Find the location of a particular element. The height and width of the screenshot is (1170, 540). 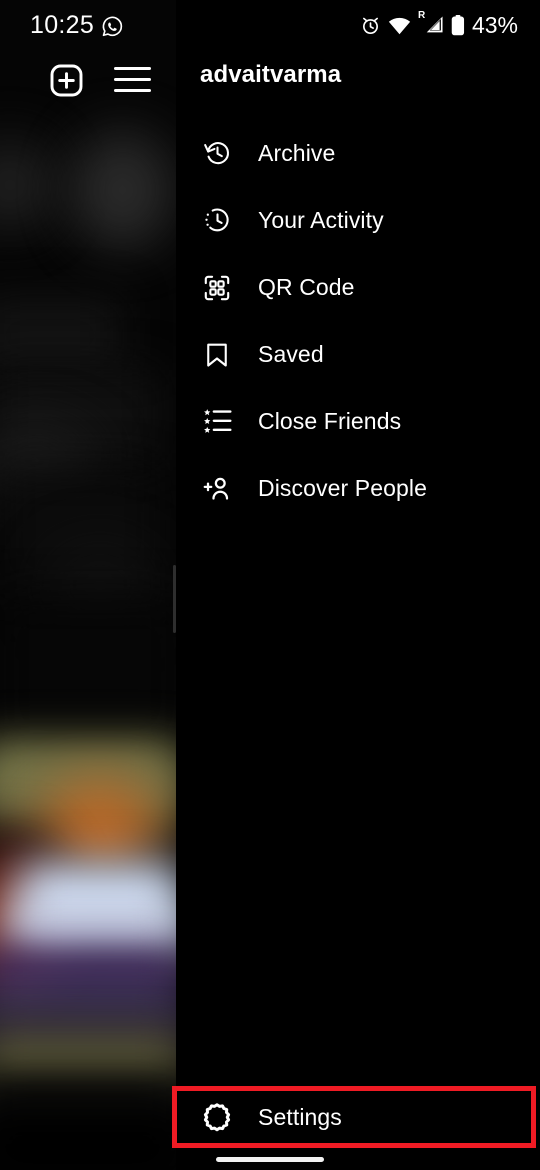

menu-item-label: Discover People is located at coordinates (342, 488).